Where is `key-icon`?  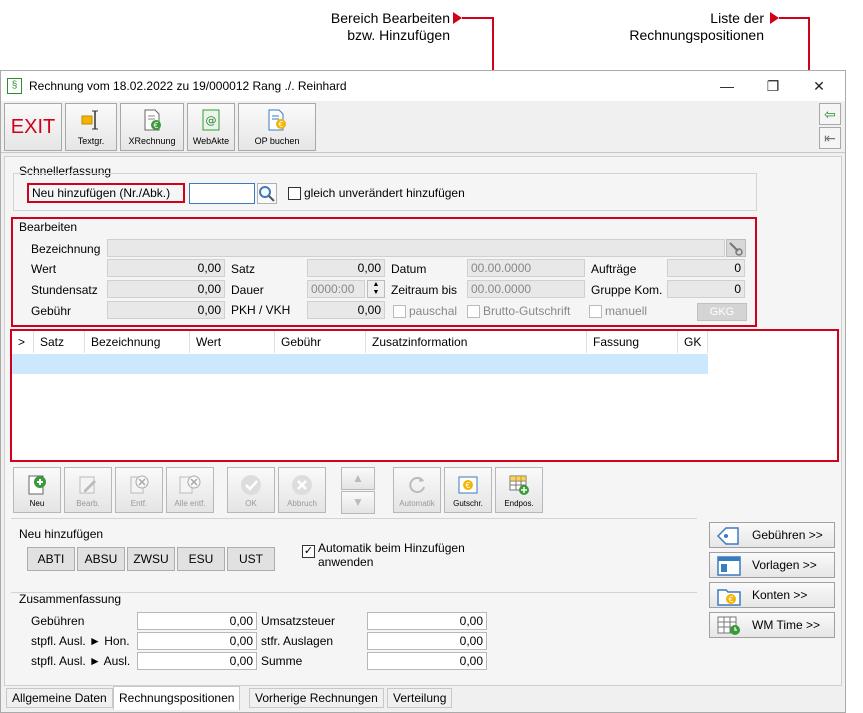
key-icon is located at coordinates (736, 249).